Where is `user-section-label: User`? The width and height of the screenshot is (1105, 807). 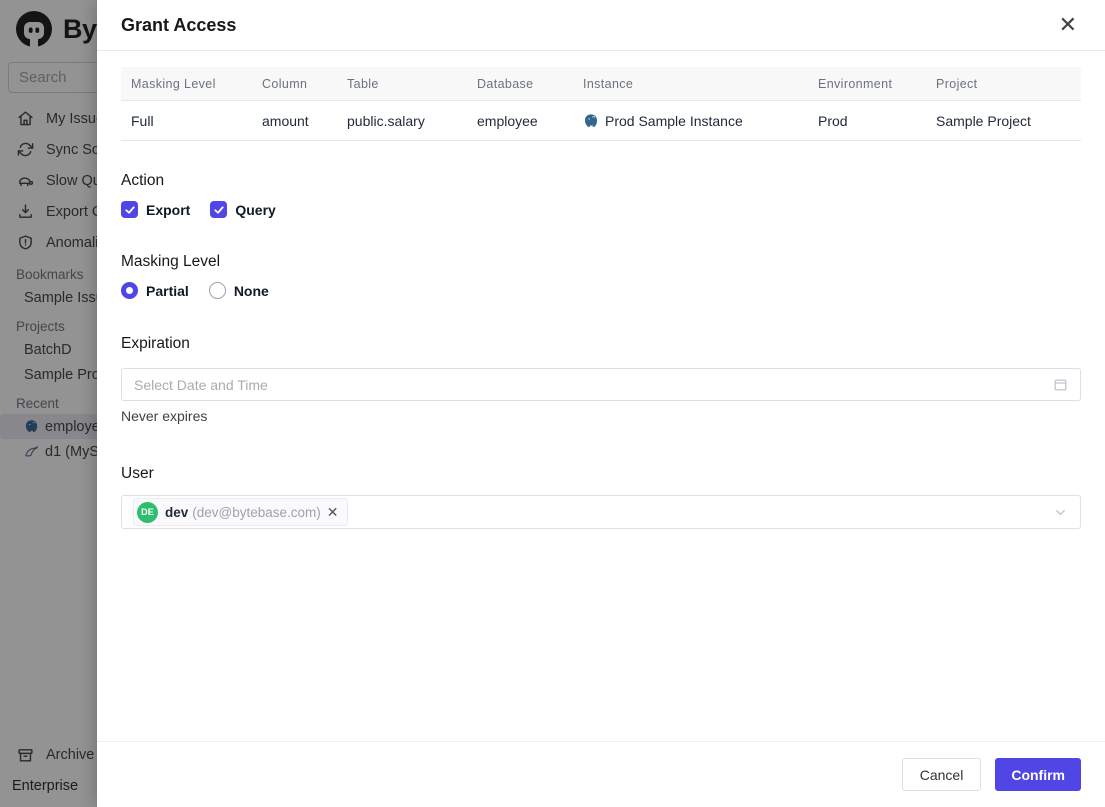 user-section-label: User is located at coordinates (137, 473).